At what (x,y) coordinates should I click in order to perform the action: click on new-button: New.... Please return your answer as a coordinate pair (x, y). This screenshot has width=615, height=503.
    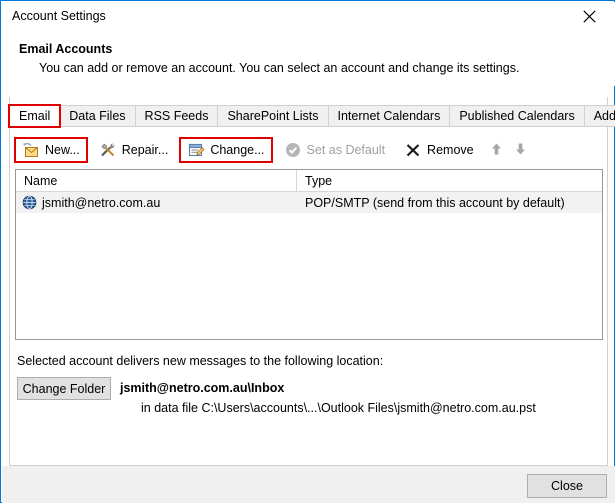
    Looking at the image, I should click on (51, 150).